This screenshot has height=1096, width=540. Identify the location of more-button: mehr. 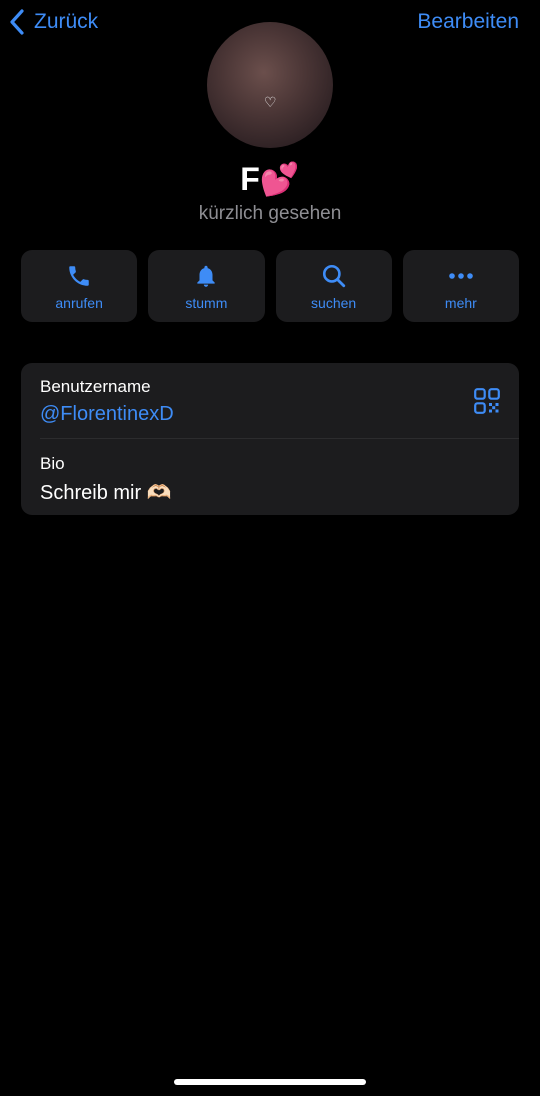
(460, 286).